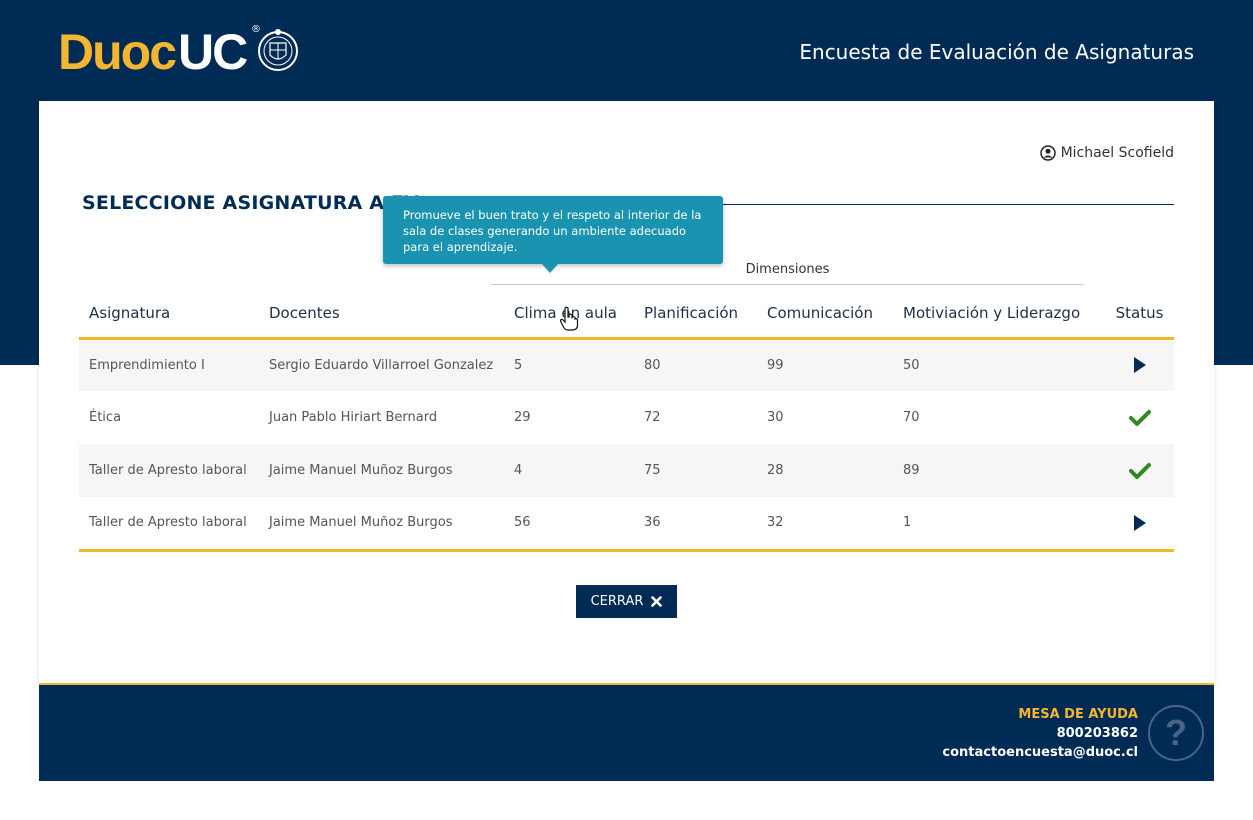 The height and width of the screenshot is (820, 1253). I want to click on dimensions-group-header: Dimensiones, so click(787, 269).